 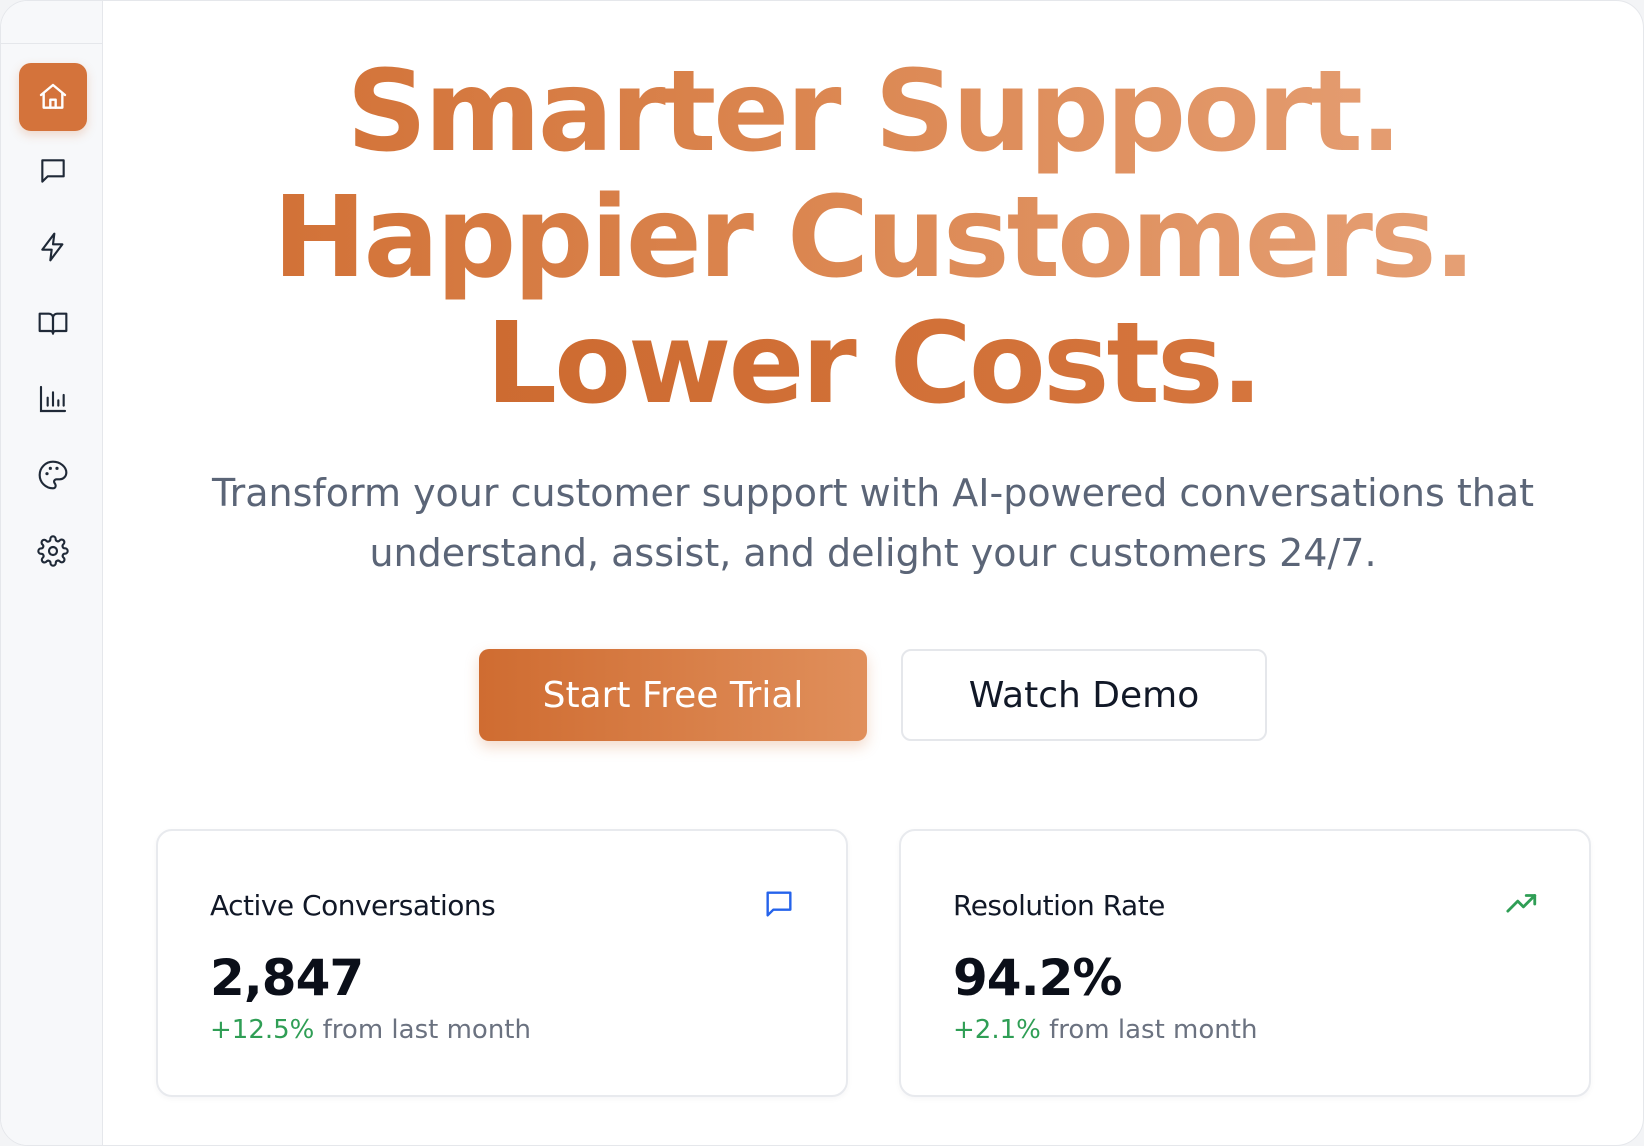 I want to click on stat-card-delta: +2.1% from last month, so click(x=1105, y=1030).